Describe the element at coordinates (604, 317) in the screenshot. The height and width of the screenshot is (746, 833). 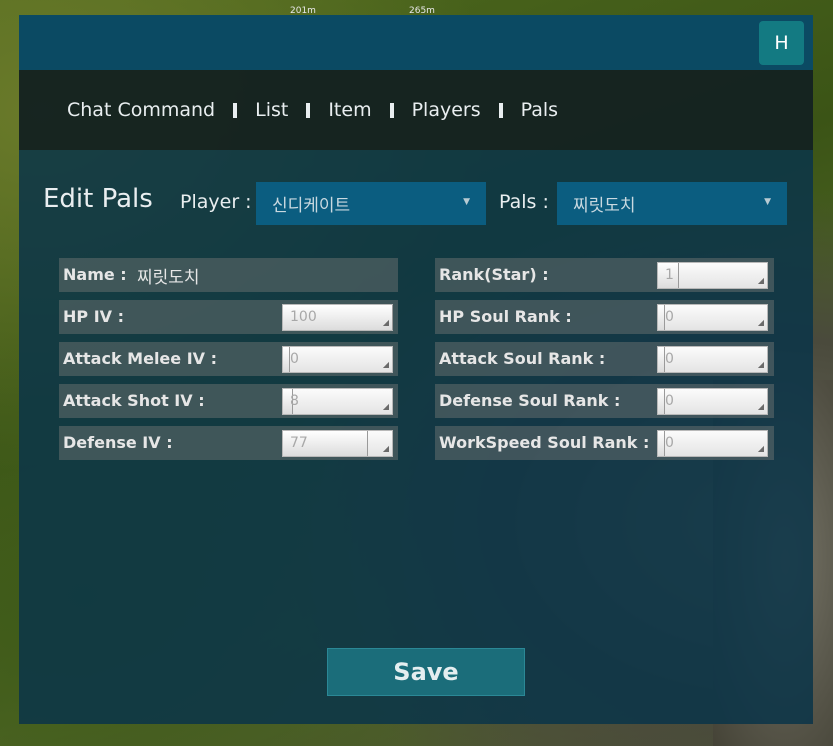
I see `hp-soul-rank-row: HP Soul Rank : 0 ◢` at that location.